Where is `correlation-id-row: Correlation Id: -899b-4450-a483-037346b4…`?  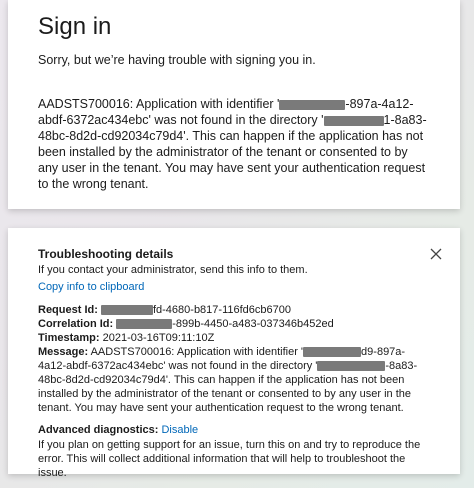 correlation-id-row: Correlation Id: -899b-4450-a483-037346b4… is located at coordinates (234, 324).